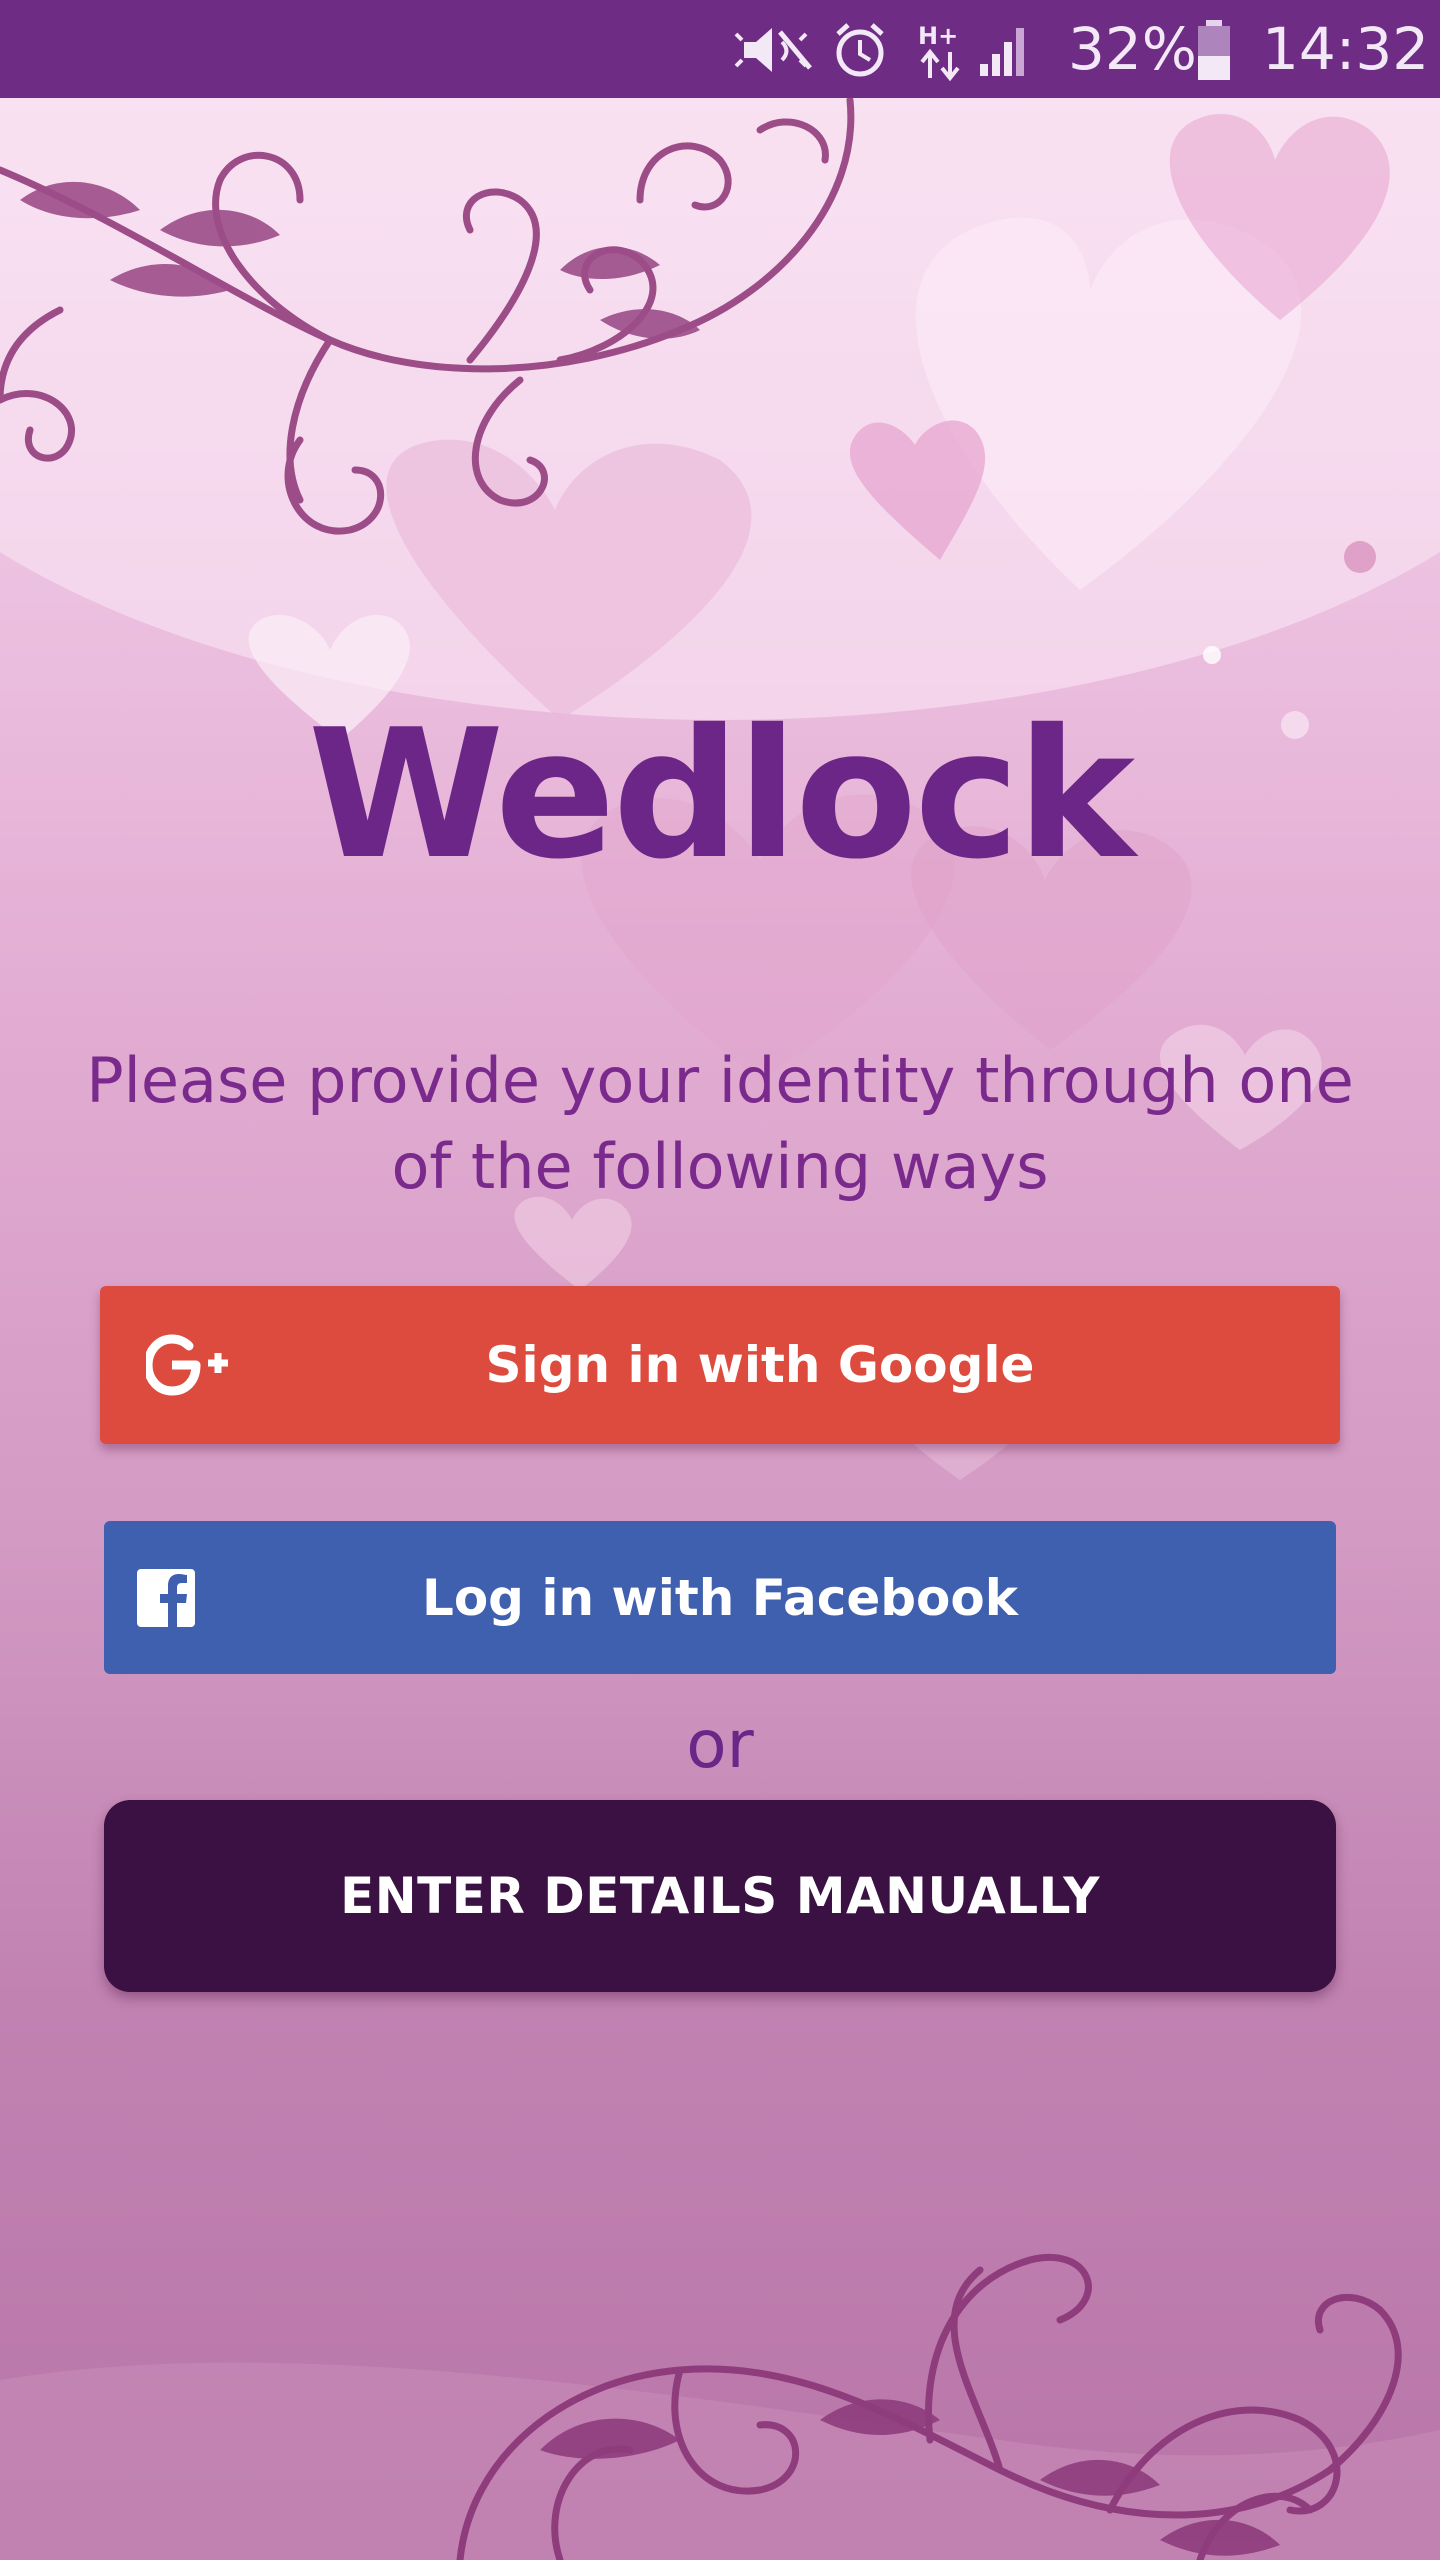 Image resolution: width=1440 pixels, height=2560 pixels. I want to click on mute-icon, so click(773, 50).